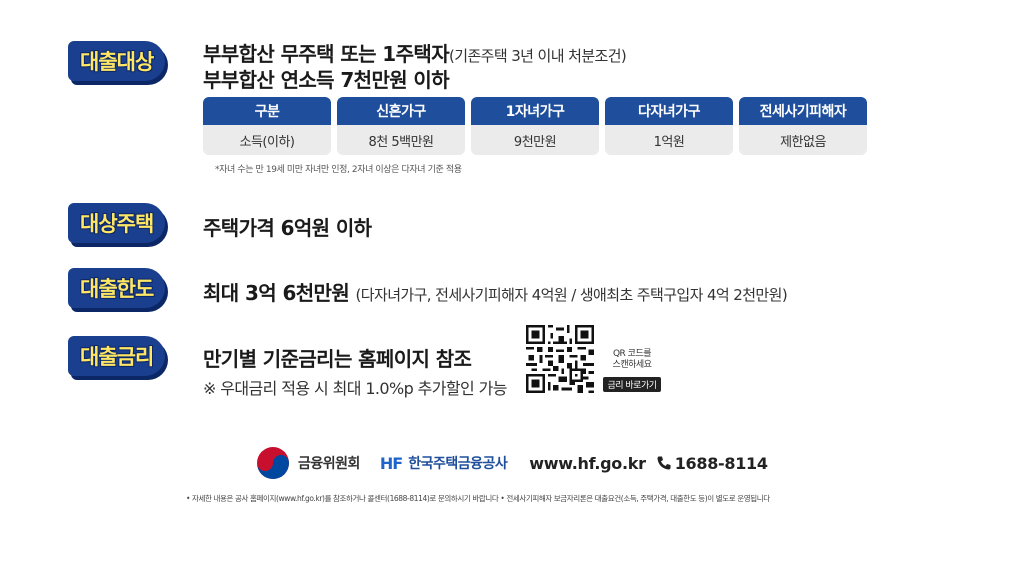  I want to click on badge-eligibility: 대출대상, so click(117, 61).